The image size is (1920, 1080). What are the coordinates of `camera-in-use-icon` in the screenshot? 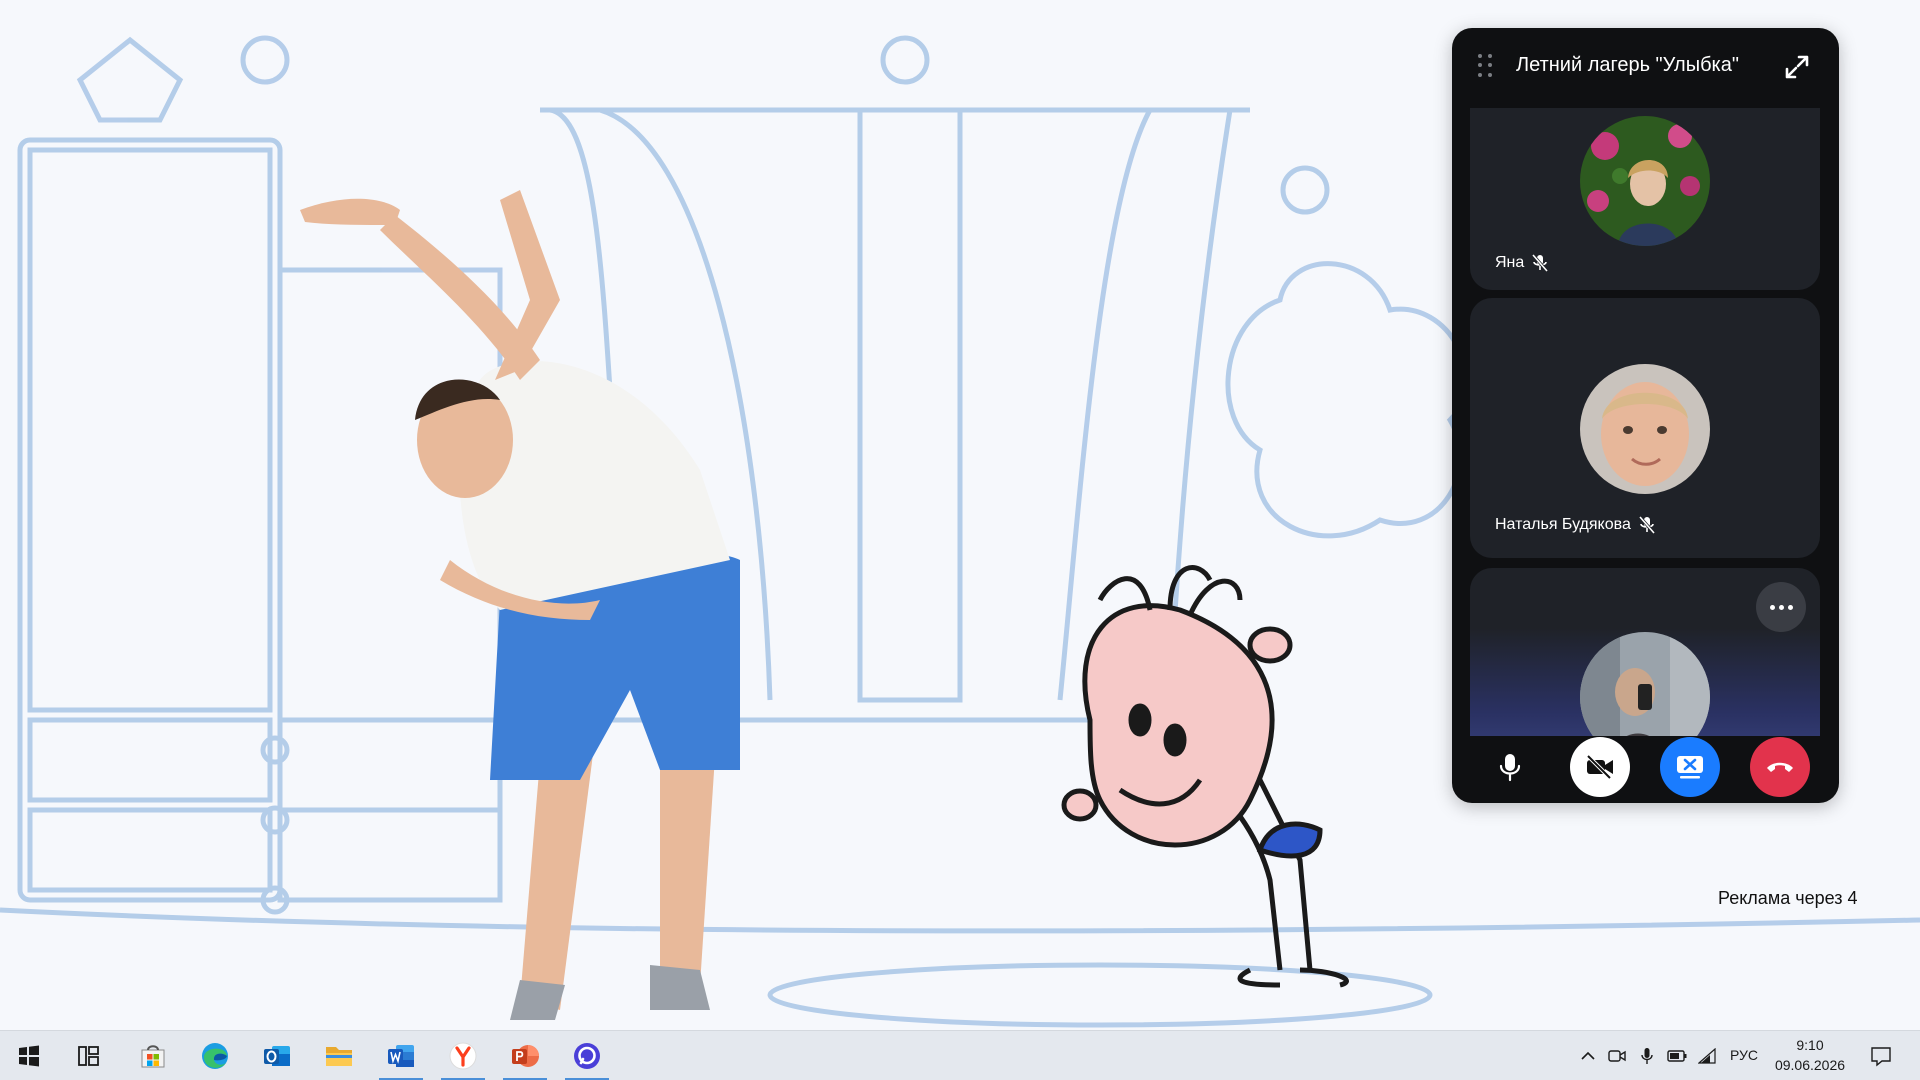 It's located at (1617, 1056).